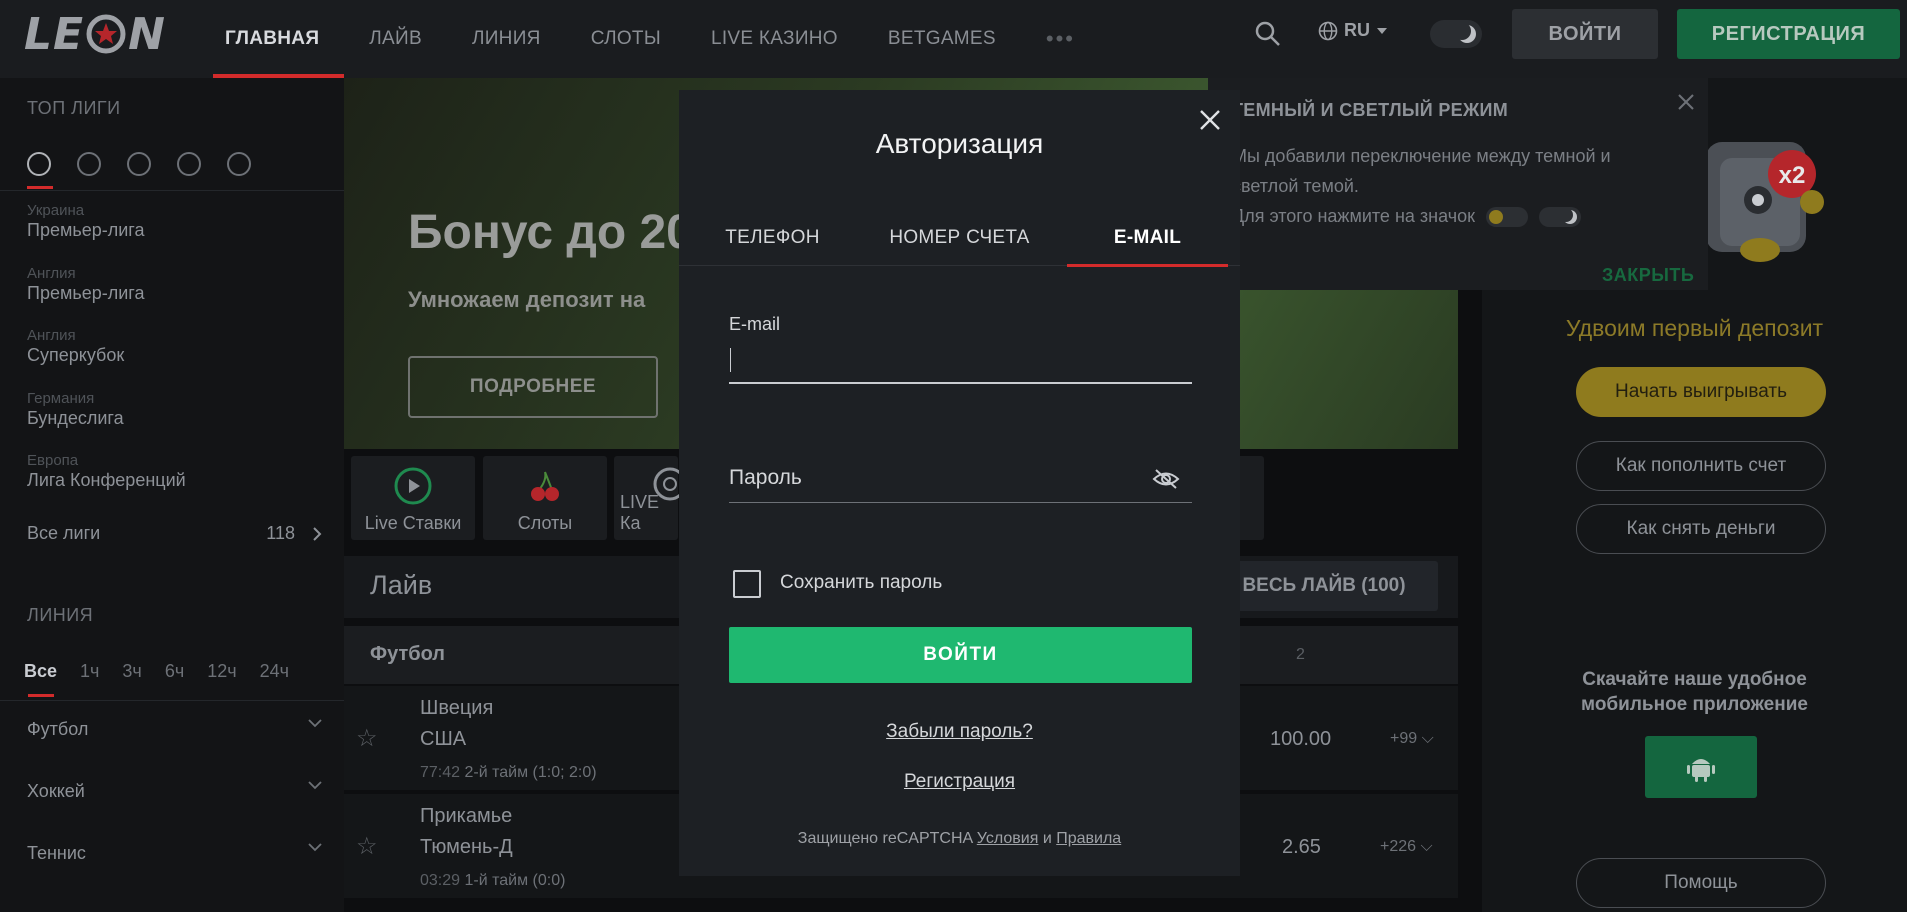  I want to click on register-label: Регистрация, so click(959, 781).